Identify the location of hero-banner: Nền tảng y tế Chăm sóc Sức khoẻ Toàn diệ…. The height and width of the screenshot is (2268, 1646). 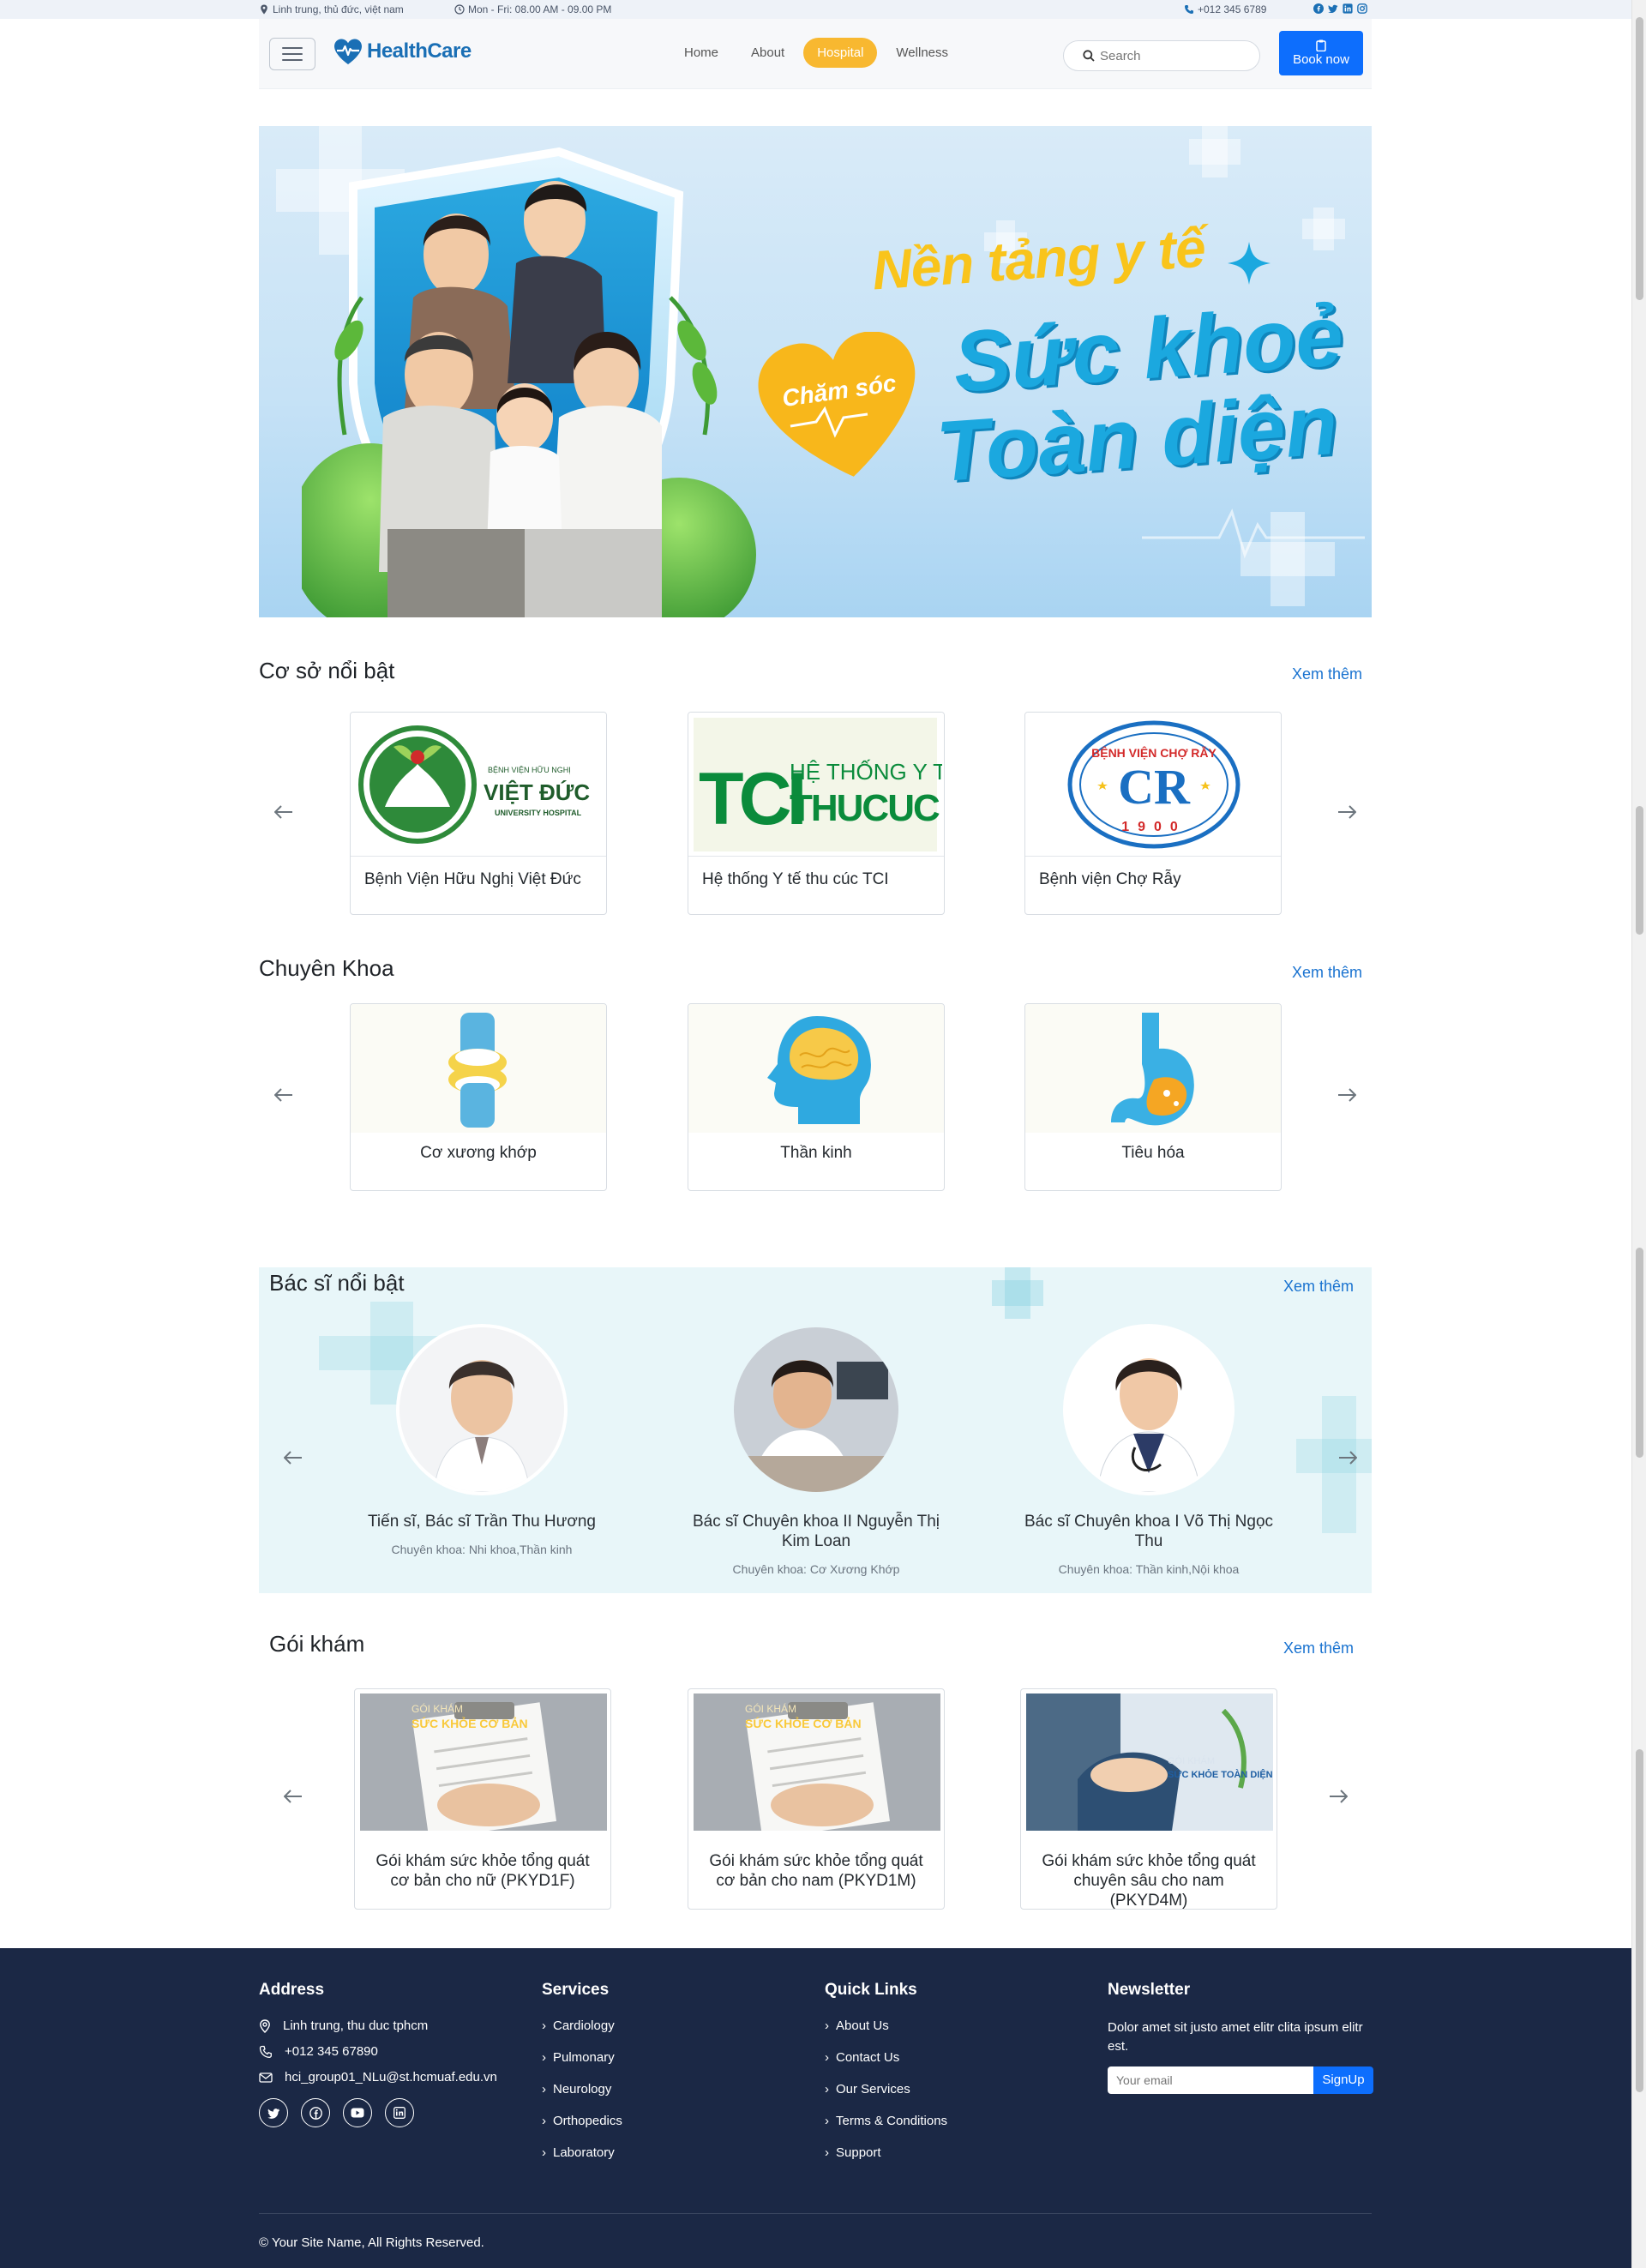
(815, 371).